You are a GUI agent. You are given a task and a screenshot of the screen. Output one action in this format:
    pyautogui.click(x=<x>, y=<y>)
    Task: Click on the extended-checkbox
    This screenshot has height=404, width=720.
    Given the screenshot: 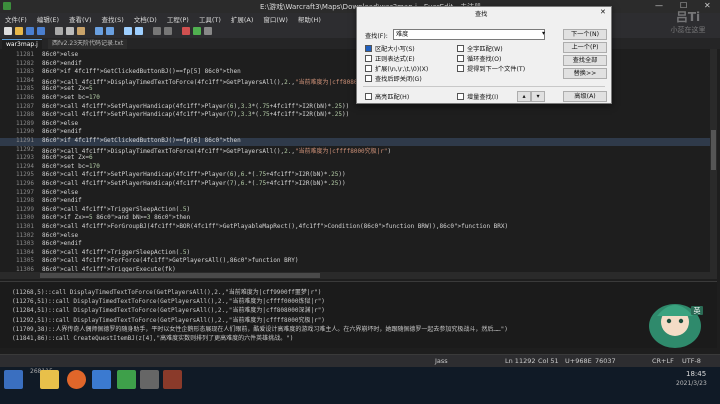 What is the action you would take?
    pyautogui.click(x=368, y=68)
    